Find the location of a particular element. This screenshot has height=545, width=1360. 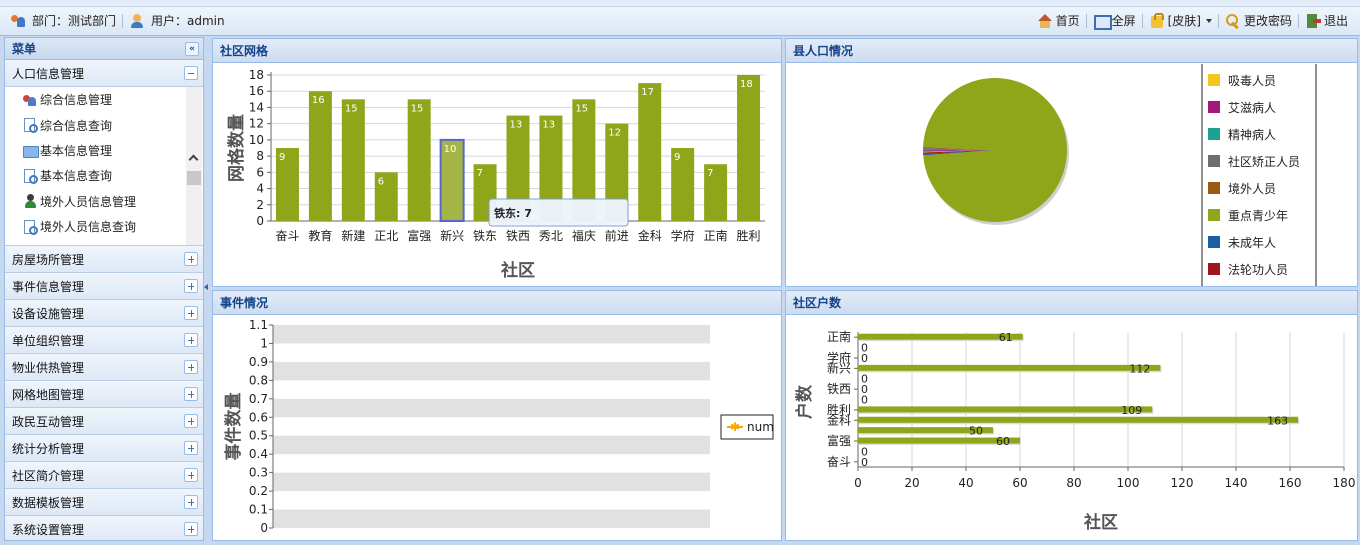

separator is located at coordinates (123, 20).